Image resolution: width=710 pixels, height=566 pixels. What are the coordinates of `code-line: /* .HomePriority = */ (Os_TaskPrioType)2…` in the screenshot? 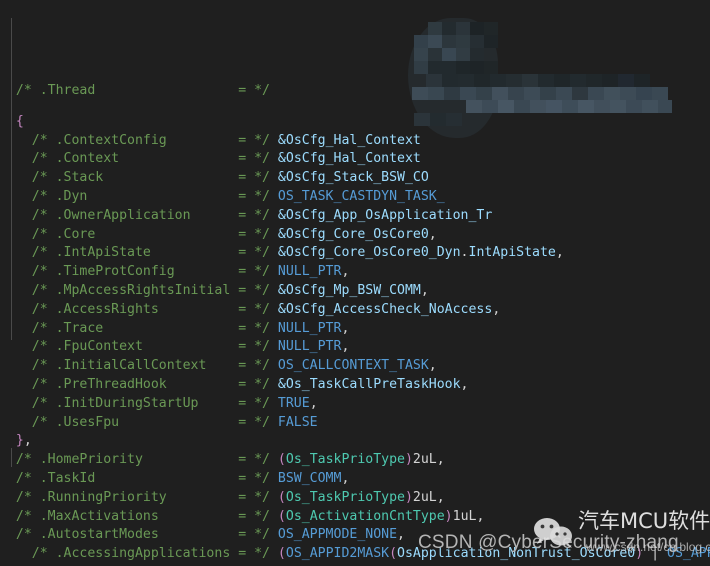 It's located at (355, 460).